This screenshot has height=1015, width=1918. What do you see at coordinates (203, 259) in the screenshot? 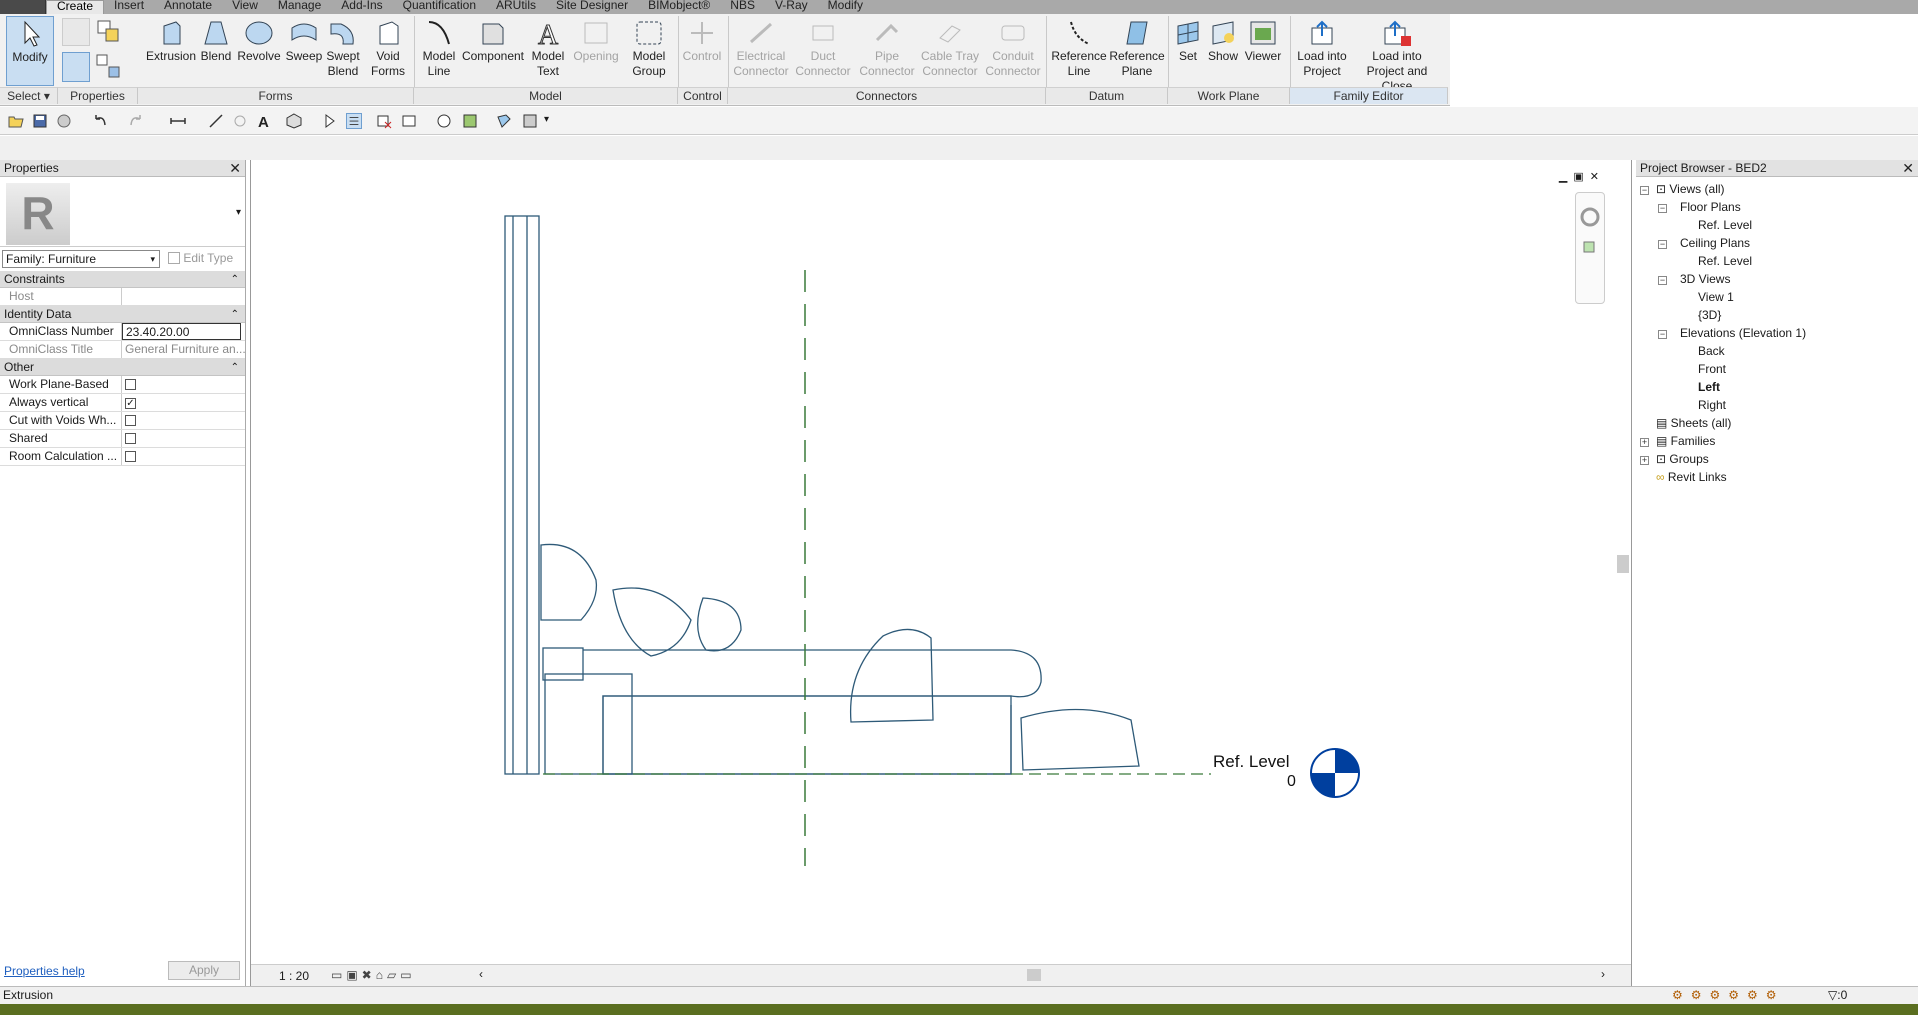
I see `edit-type-button: Edit Type` at bounding box center [203, 259].